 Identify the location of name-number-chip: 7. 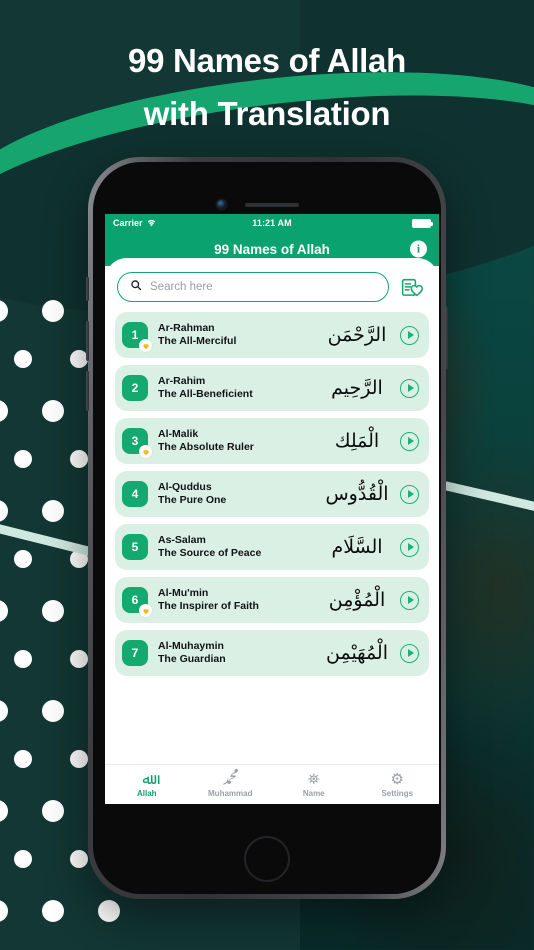
(135, 653).